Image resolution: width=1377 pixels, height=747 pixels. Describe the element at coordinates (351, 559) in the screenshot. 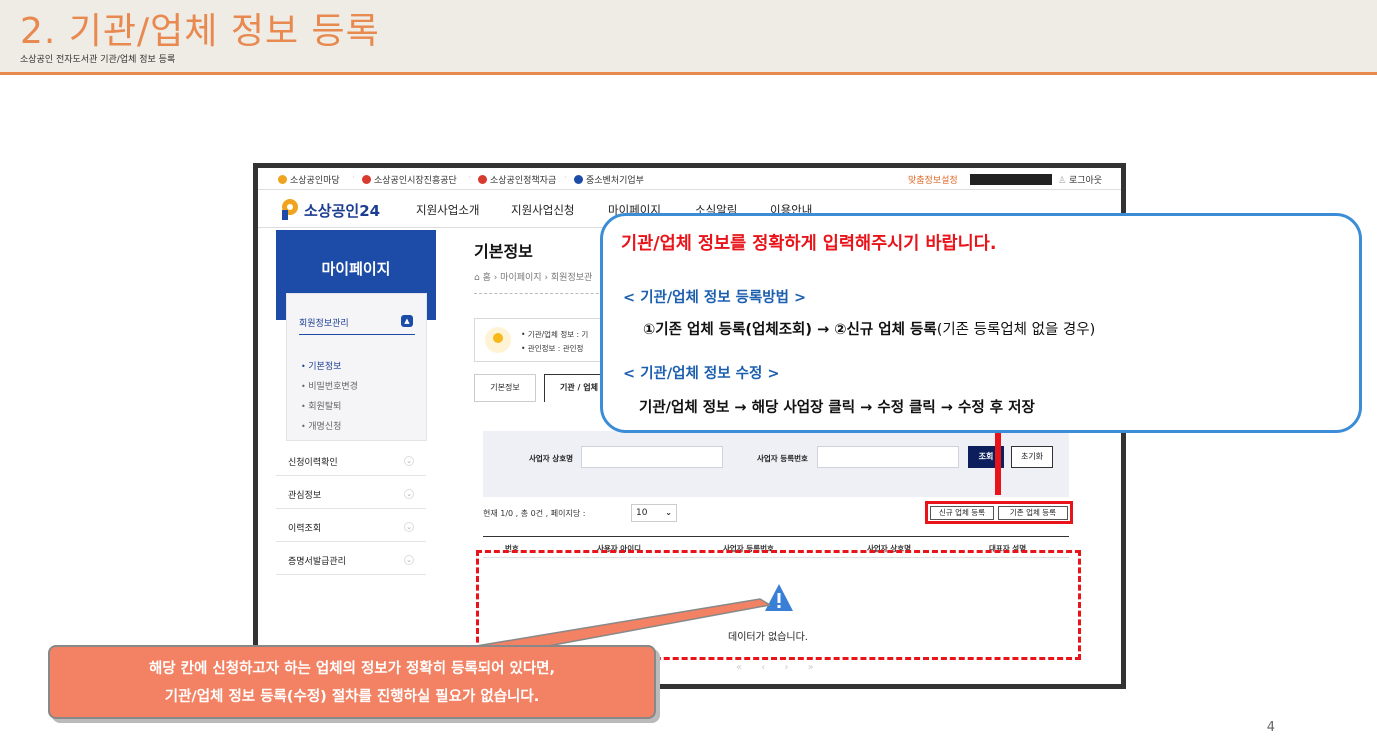

I see `sidebar-menu-certificate: 증명서발급관리 ⌄` at that location.